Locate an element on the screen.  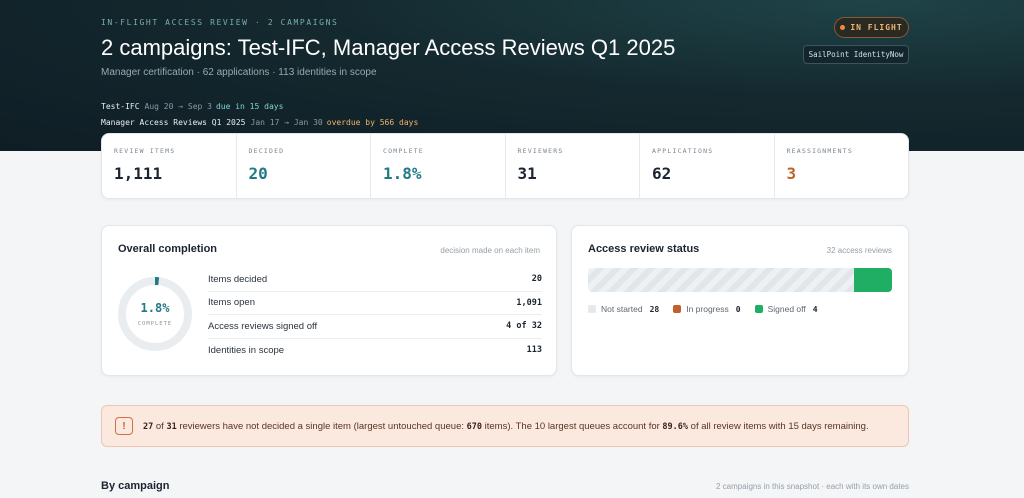
alert-number: 31 is located at coordinates (171, 426).